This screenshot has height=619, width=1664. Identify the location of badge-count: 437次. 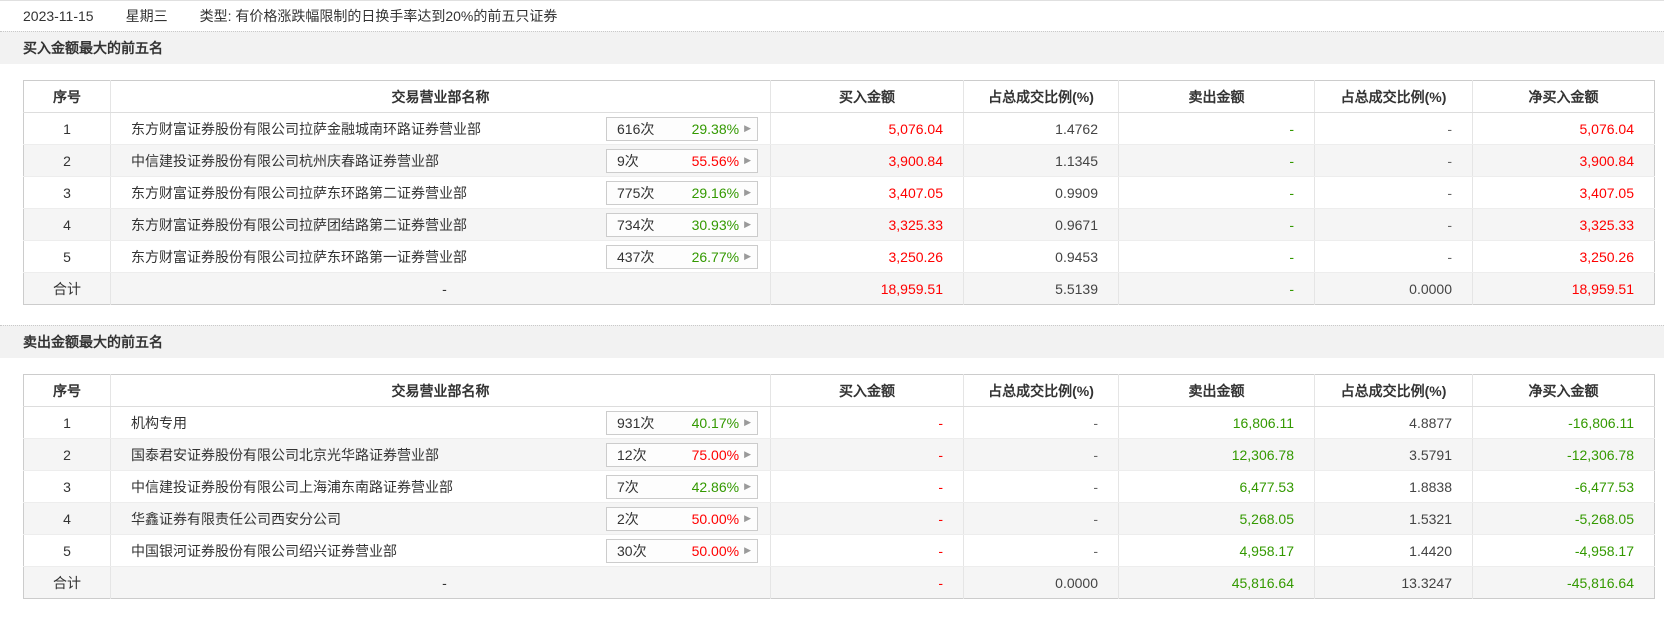
(636, 256).